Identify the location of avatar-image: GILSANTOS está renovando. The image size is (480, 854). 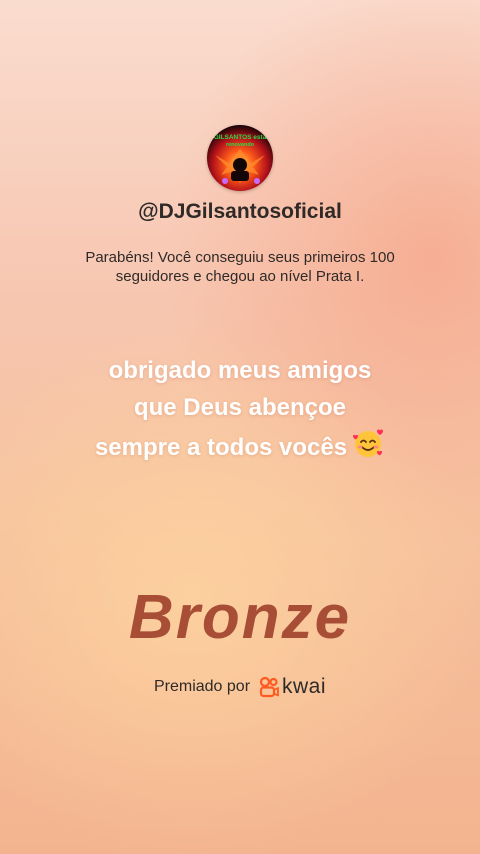
(240, 158).